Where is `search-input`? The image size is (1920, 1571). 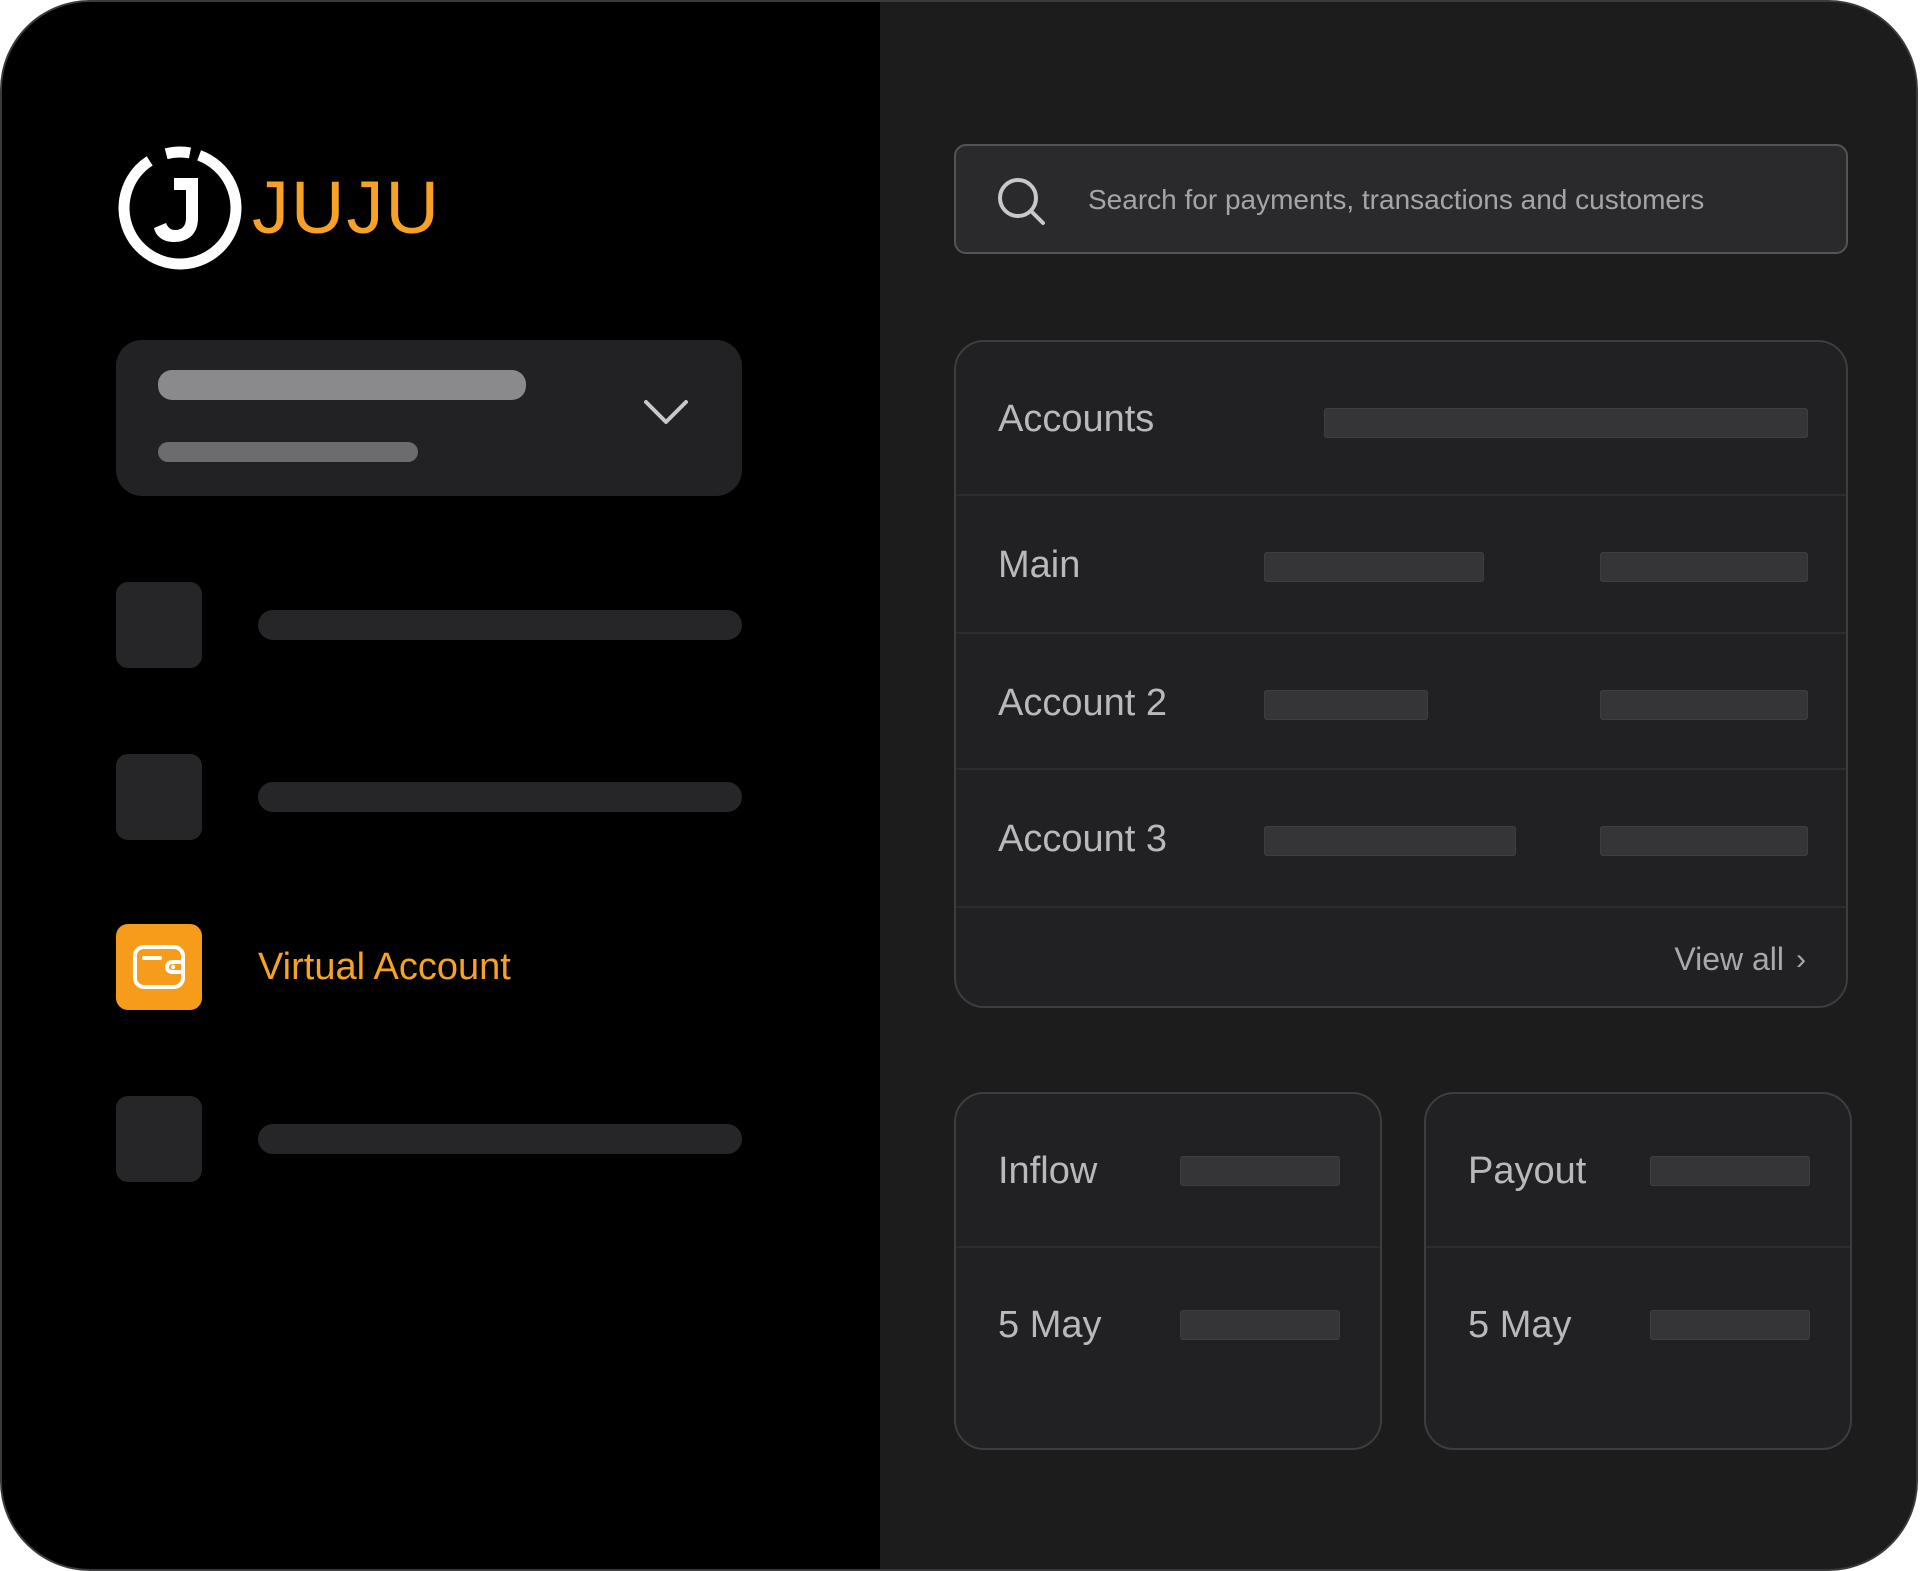 search-input is located at coordinates (1458, 200).